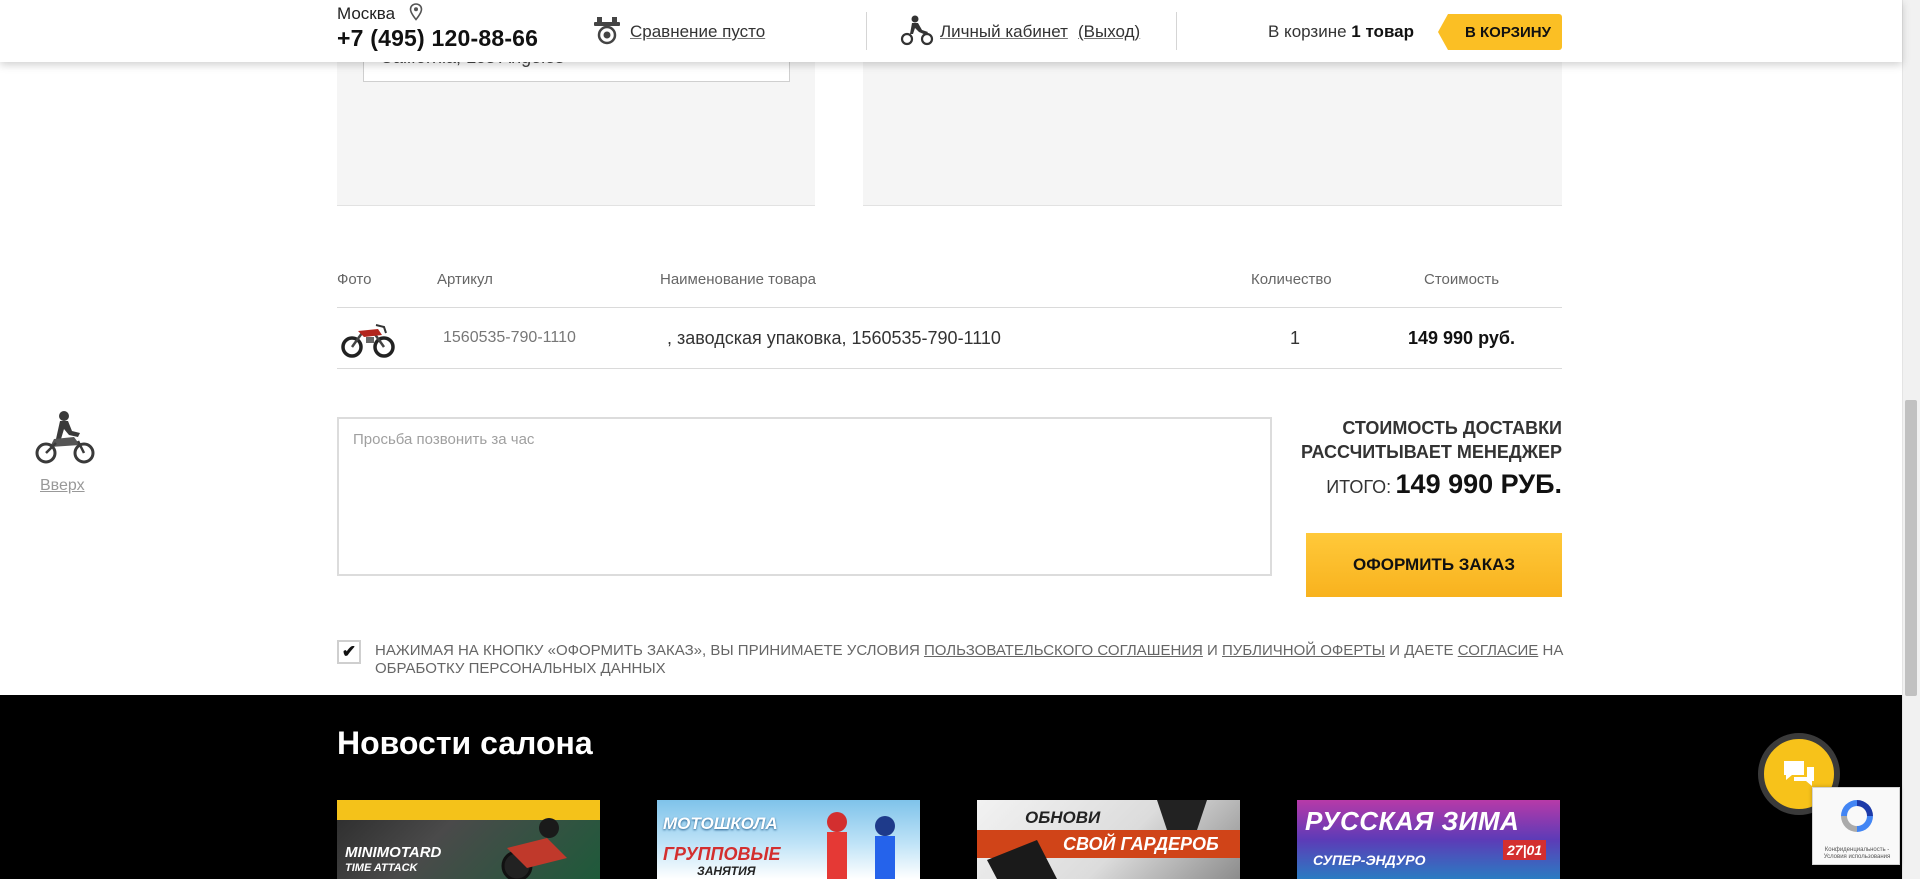  Describe the element at coordinates (1402, 440) in the screenshot. I see `delivery-cost-note: СТОИМОСТЬ ДОСТАВКИ РАССЧИТЫВАЕТ МЕНЕДЖЕР` at that location.